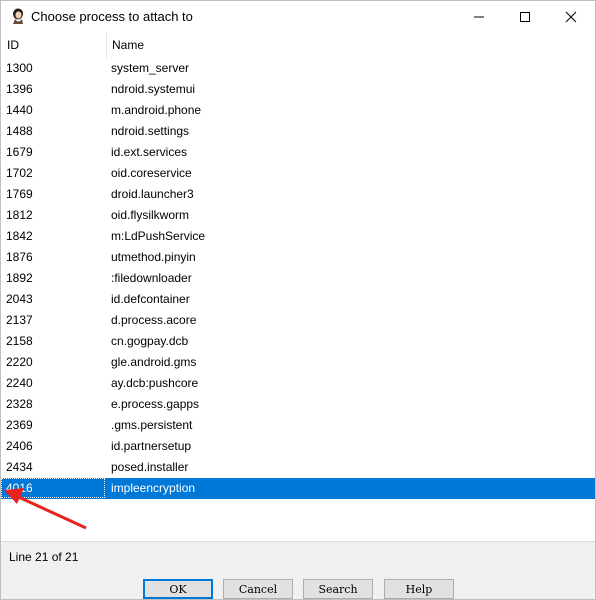 This screenshot has height=600, width=596. I want to click on cancel-button: Cancel, so click(258, 589).